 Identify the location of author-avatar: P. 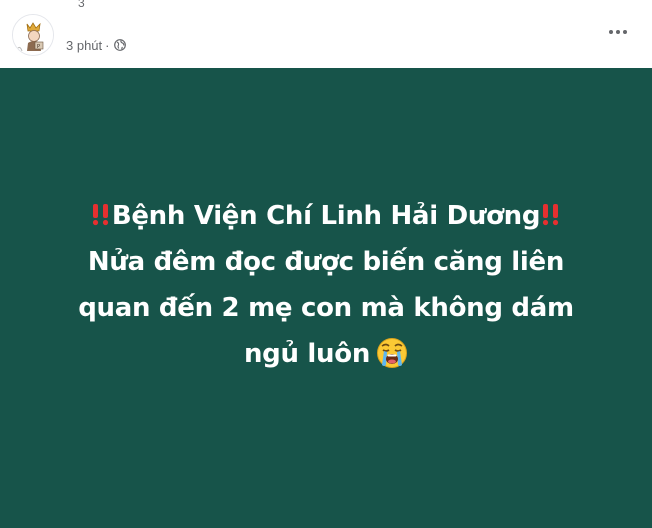
(33, 35).